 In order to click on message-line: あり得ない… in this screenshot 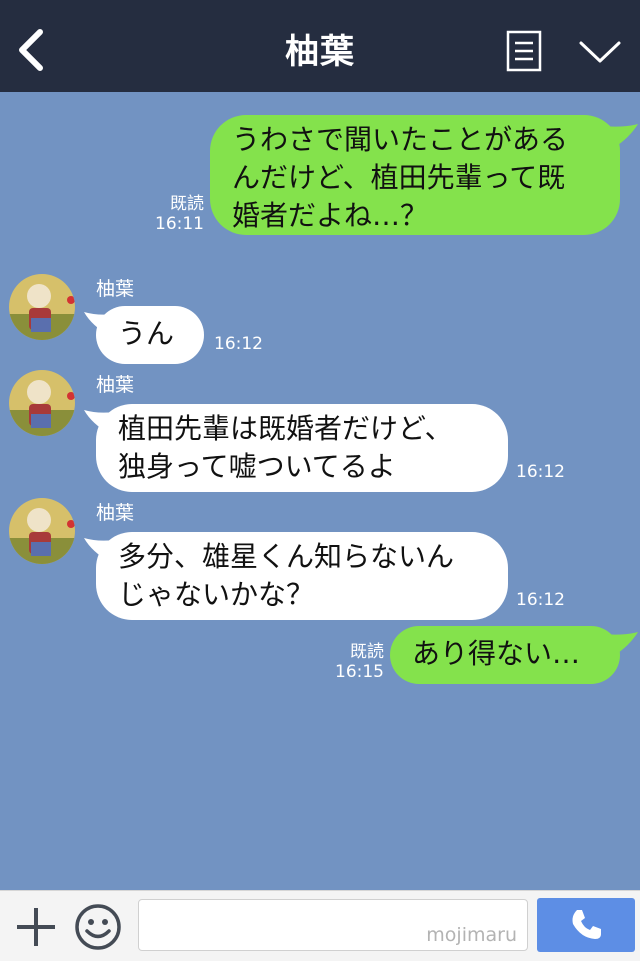, I will do `click(496, 653)`.